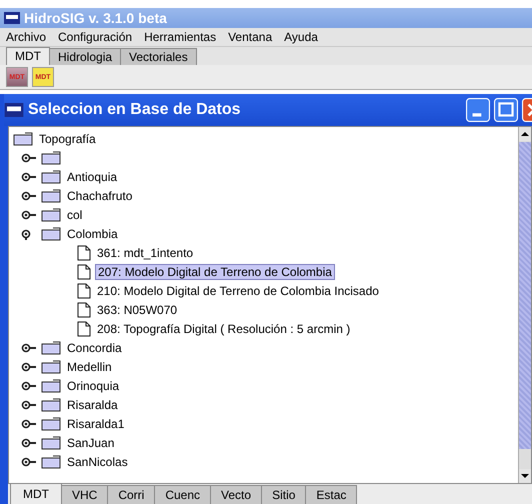  Describe the element at coordinates (95, 18) in the screenshot. I see `window-title: HidroSIG v. 3.1.0 beta` at that location.